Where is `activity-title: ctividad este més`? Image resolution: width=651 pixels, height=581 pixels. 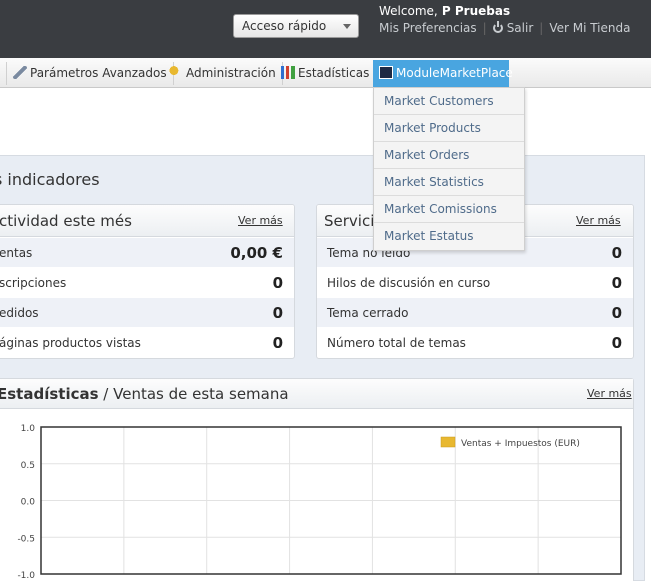 activity-title: ctividad este més is located at coordinates (66, 221).